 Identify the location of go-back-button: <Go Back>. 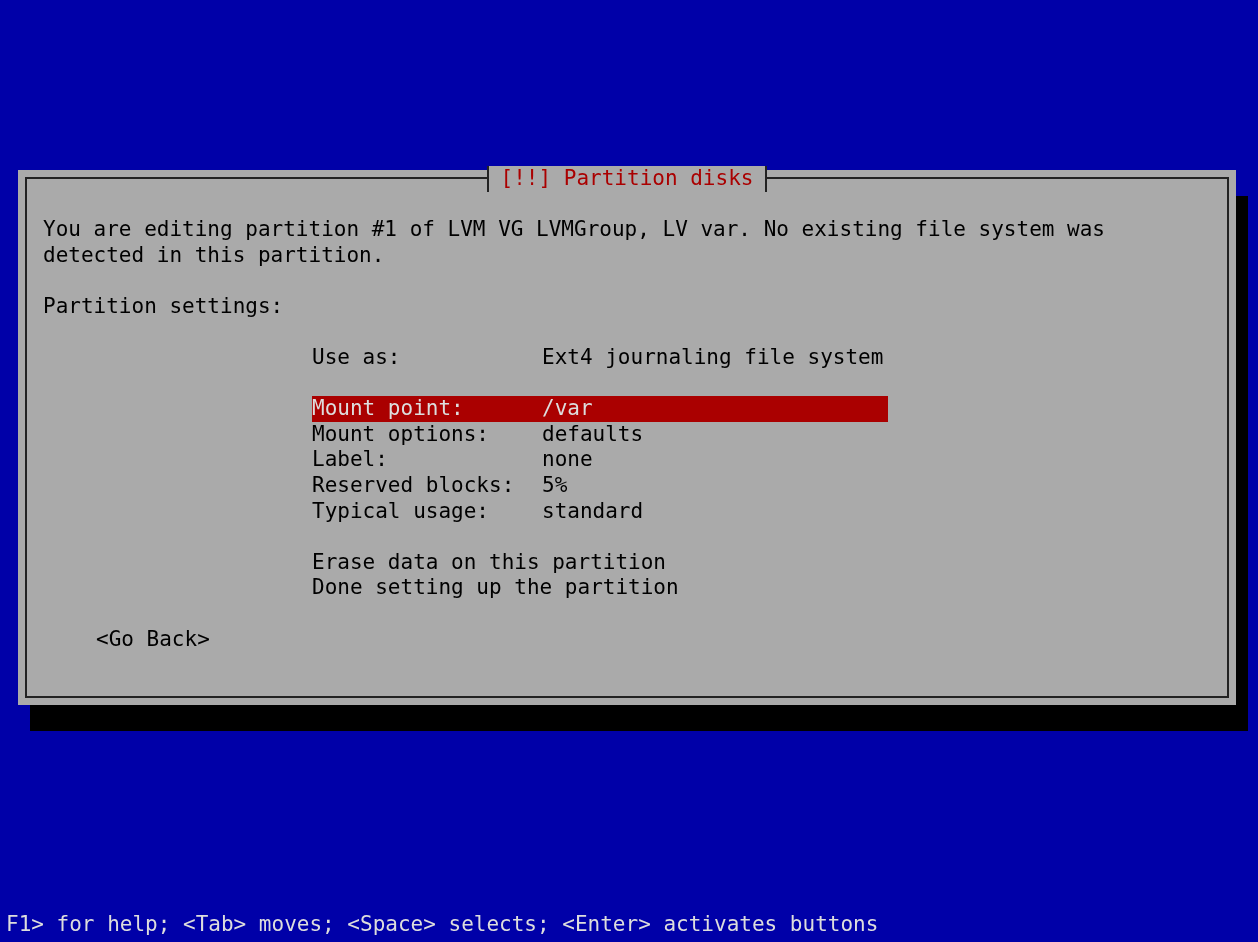
(153, 639).